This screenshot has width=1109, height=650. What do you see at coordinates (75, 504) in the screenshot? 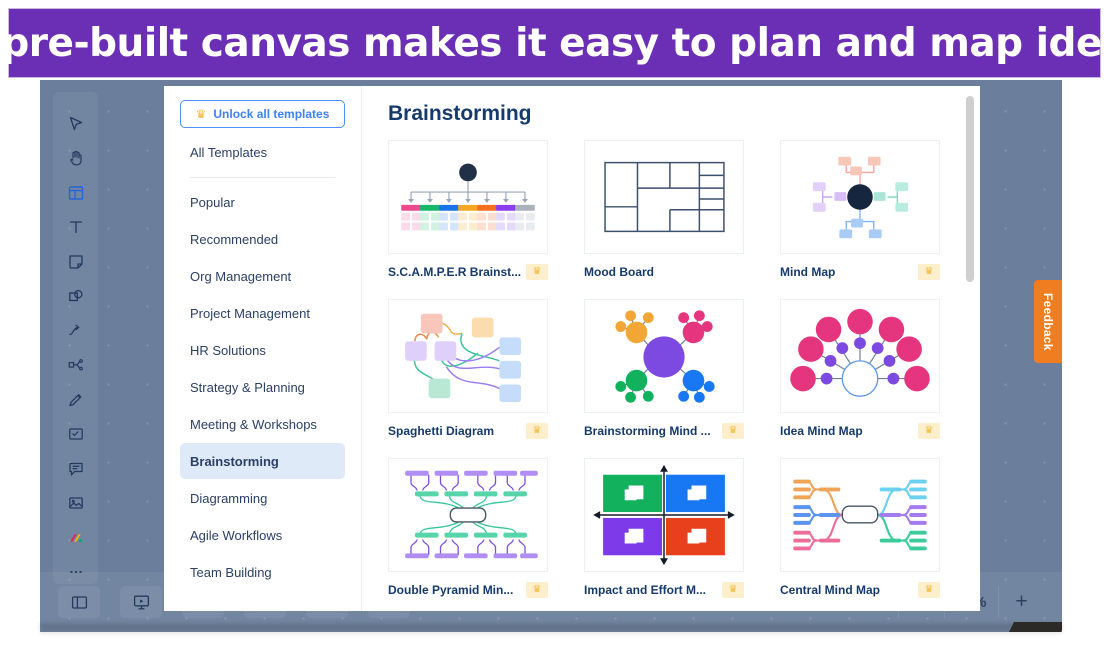
I see `image-icon` at bounding box center [75, 504].